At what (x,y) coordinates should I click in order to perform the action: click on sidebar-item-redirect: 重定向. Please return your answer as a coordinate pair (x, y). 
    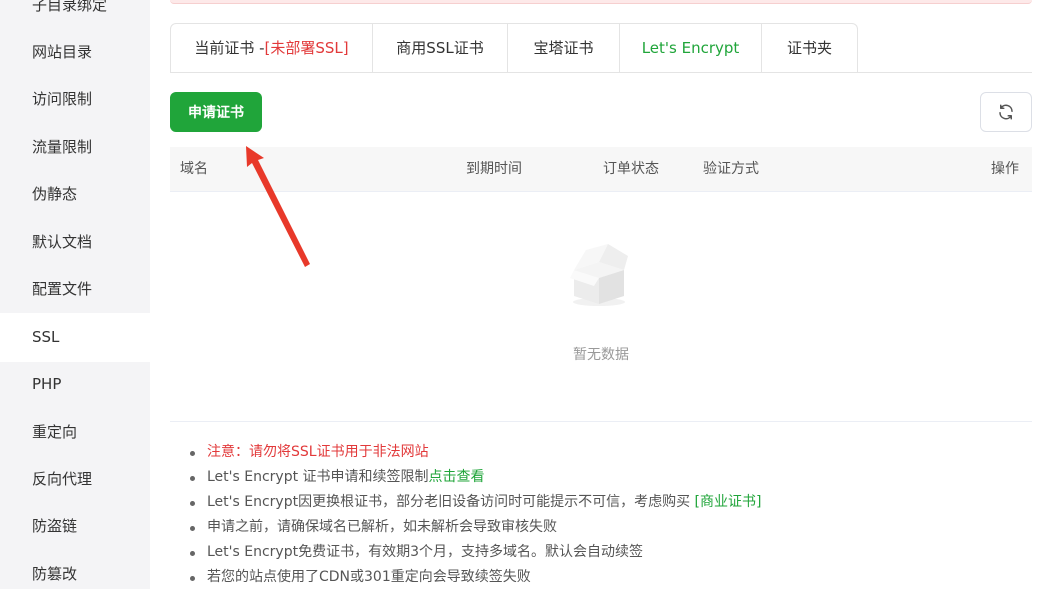
    Looking at the image, I should click on (75, 432).